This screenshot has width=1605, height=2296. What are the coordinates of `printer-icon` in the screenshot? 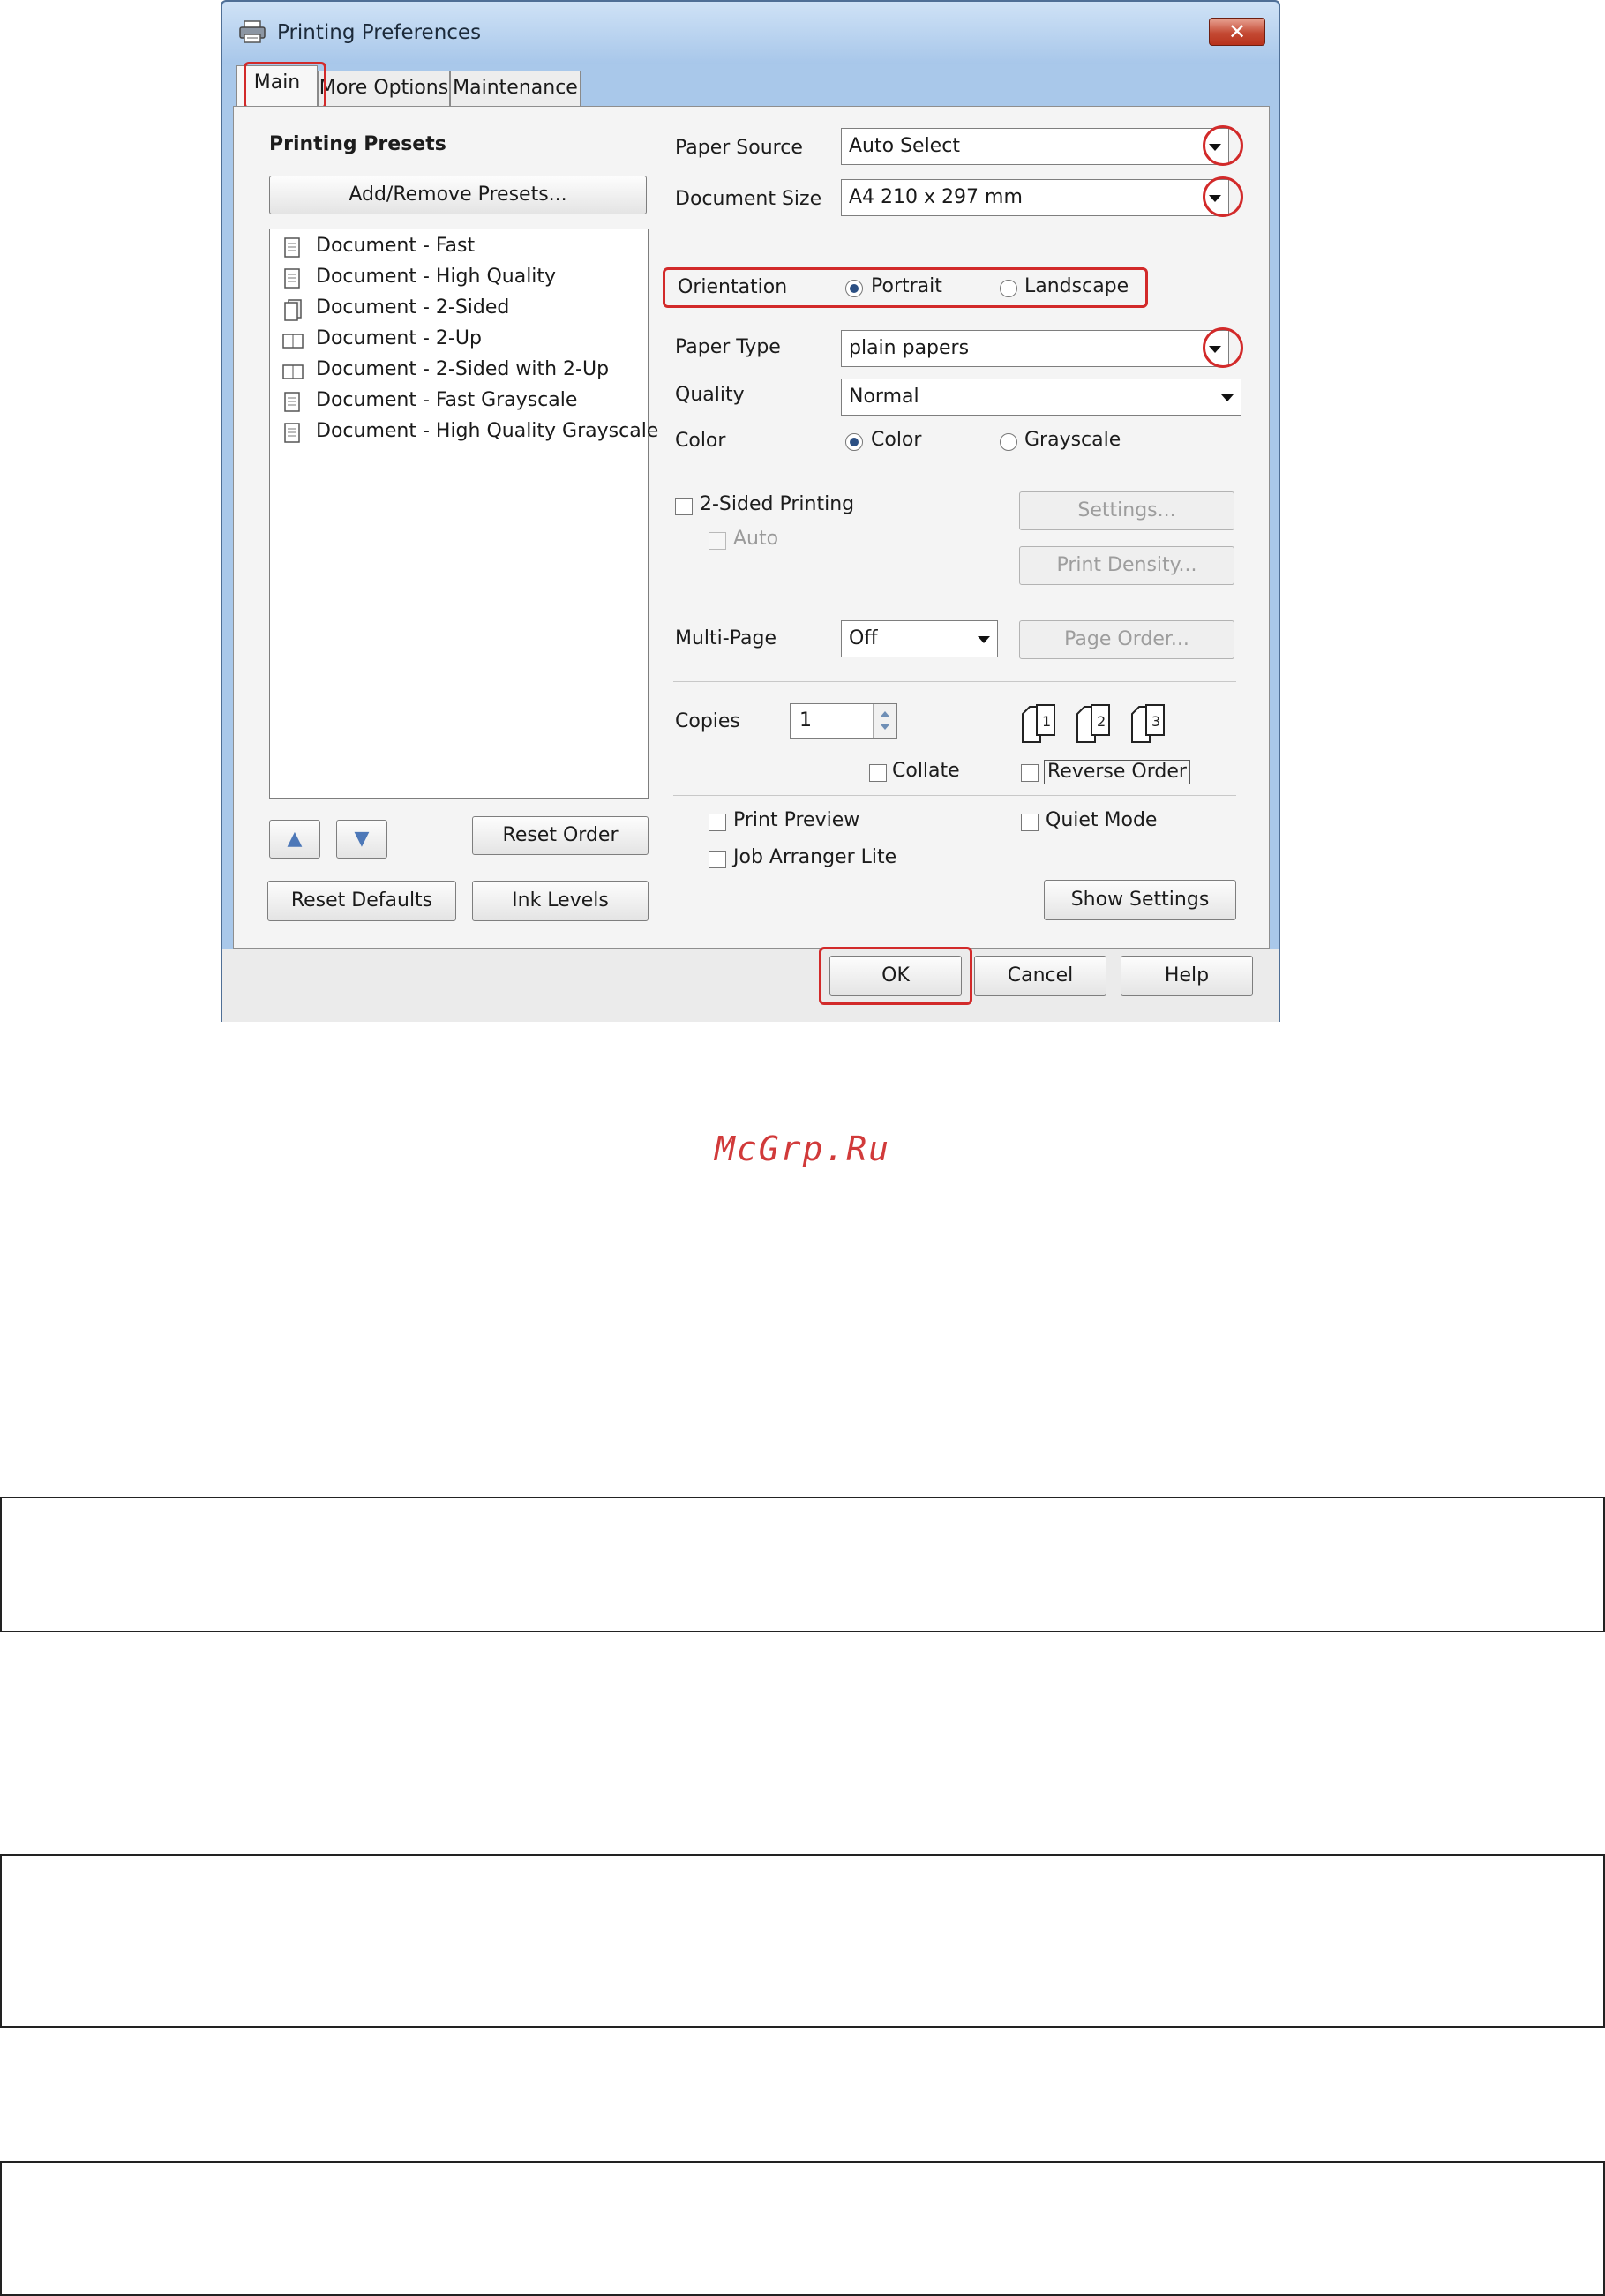 It's located at (252, 31).